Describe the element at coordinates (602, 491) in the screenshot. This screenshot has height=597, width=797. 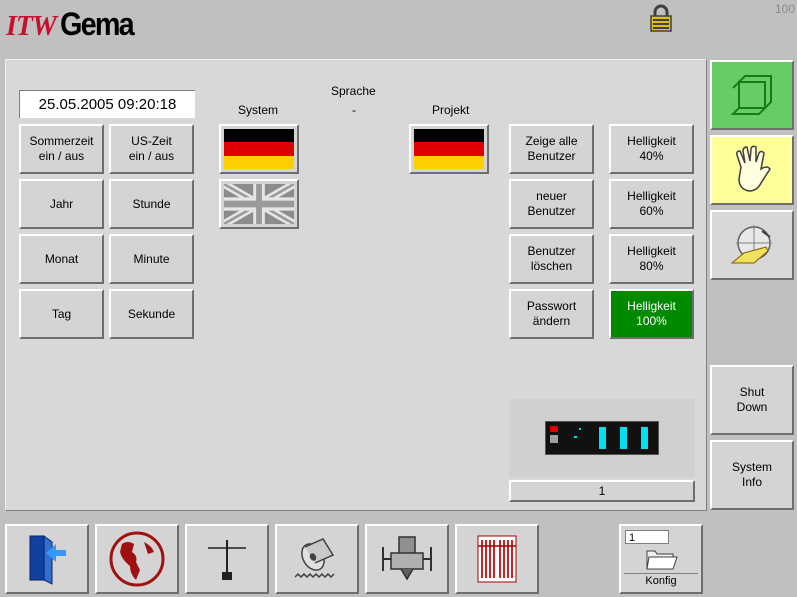
I see `device-number-bar: 1` at that location.